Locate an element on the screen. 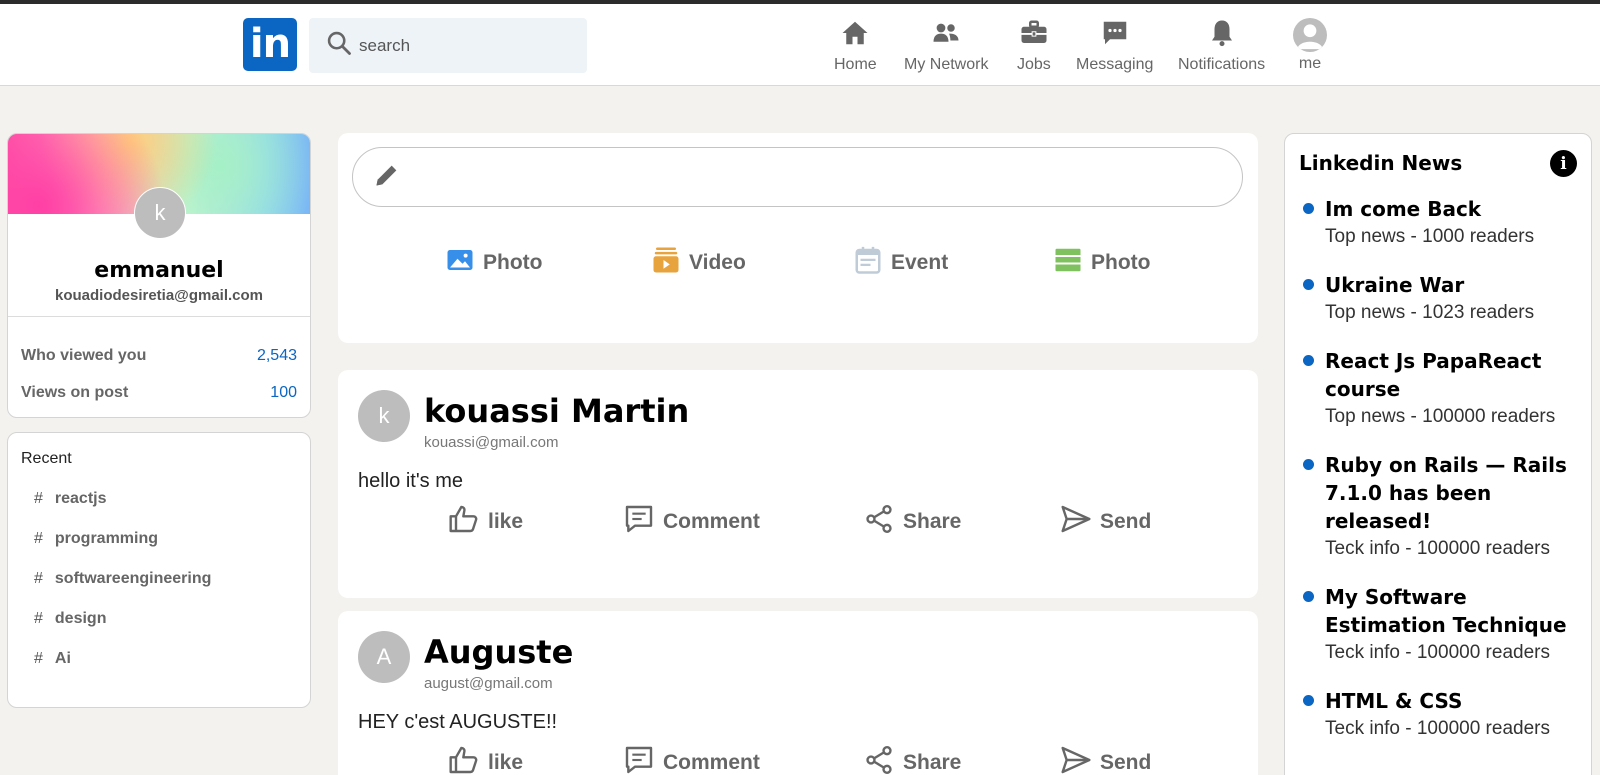 Image resolution: width=1600 pixels, height=775 pixels. nav-my-network: My Network is located at coordinates (946, 46).